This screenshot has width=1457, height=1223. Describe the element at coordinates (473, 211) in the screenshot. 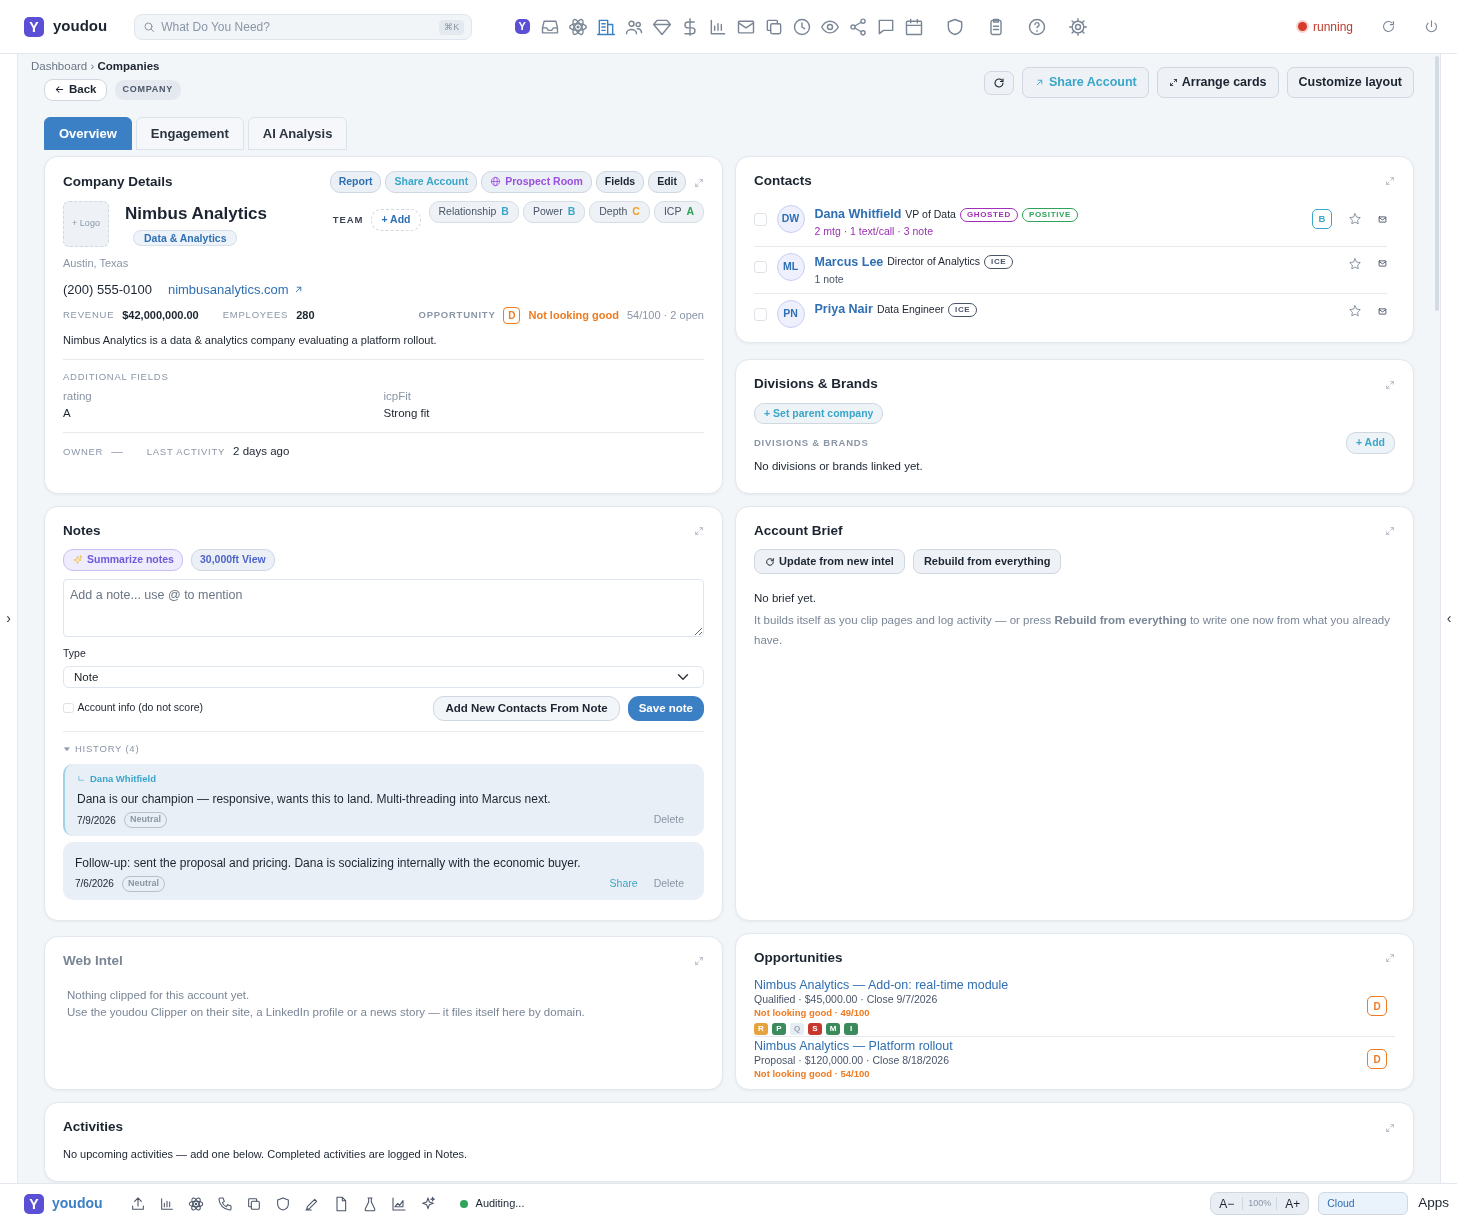

I see `score-tag: Relationship B` at that location.